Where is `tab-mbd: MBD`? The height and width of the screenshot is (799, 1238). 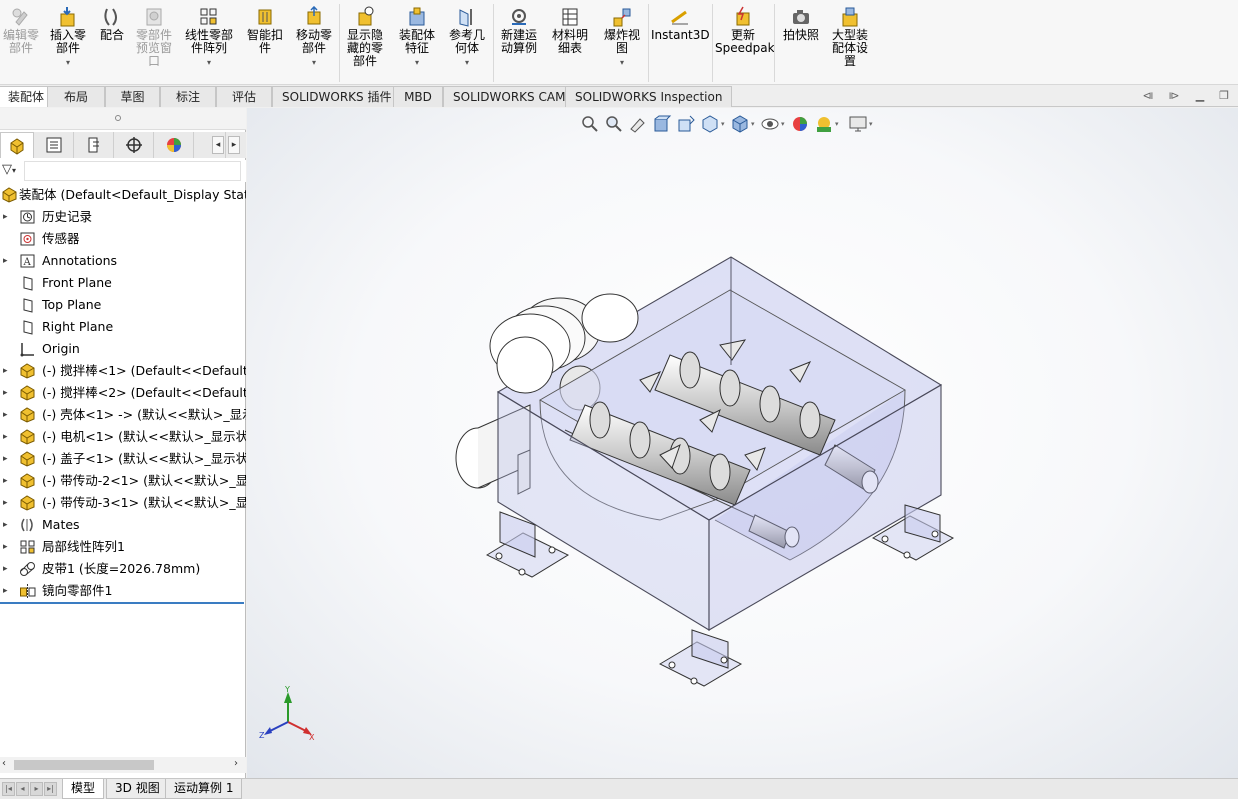 tab-mbd: MBD is located at coordinates (418, 96).